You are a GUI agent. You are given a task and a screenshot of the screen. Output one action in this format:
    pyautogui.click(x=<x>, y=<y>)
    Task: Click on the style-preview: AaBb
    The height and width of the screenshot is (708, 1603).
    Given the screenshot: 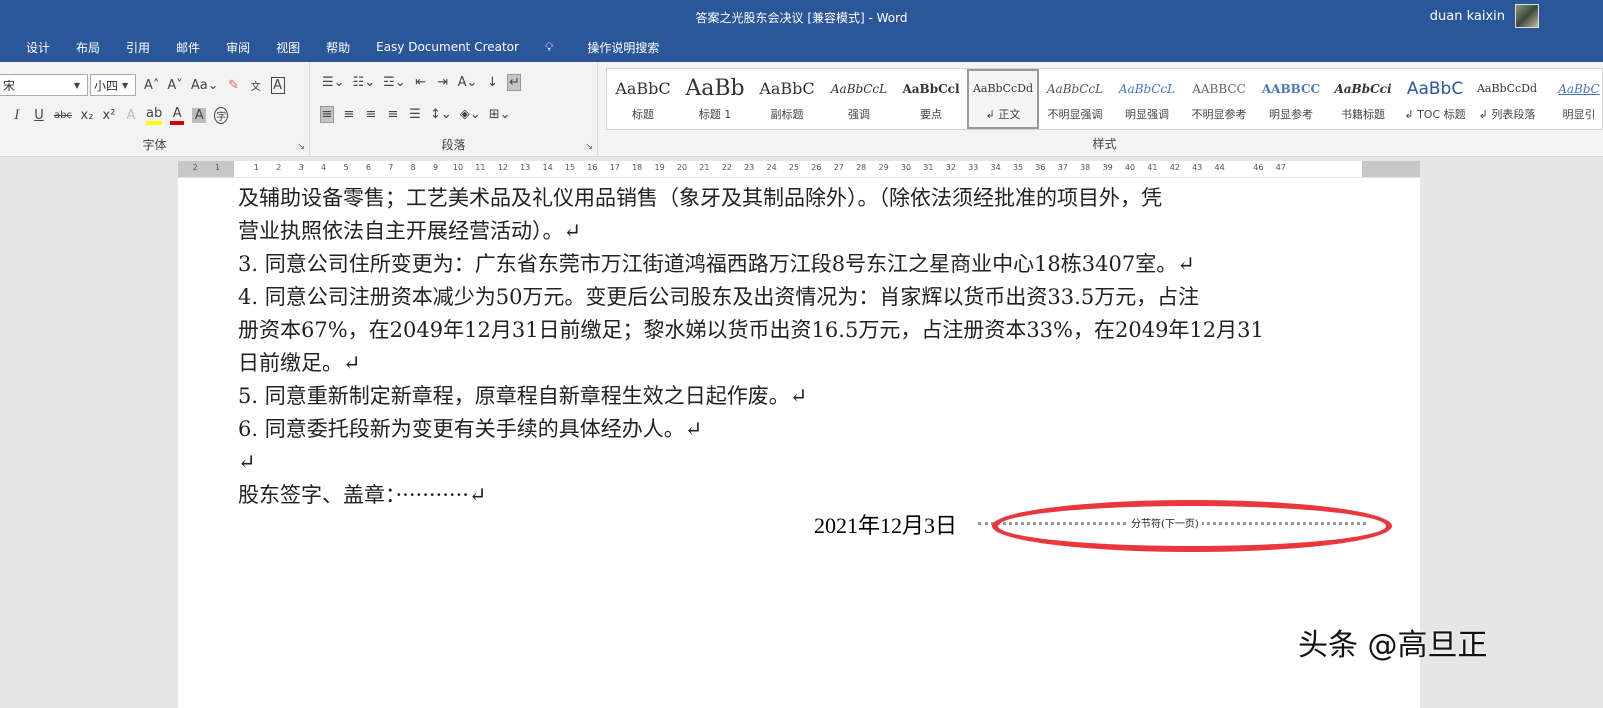 What is the action you would take?
    pyautogui.click(x=715, y=88)
    